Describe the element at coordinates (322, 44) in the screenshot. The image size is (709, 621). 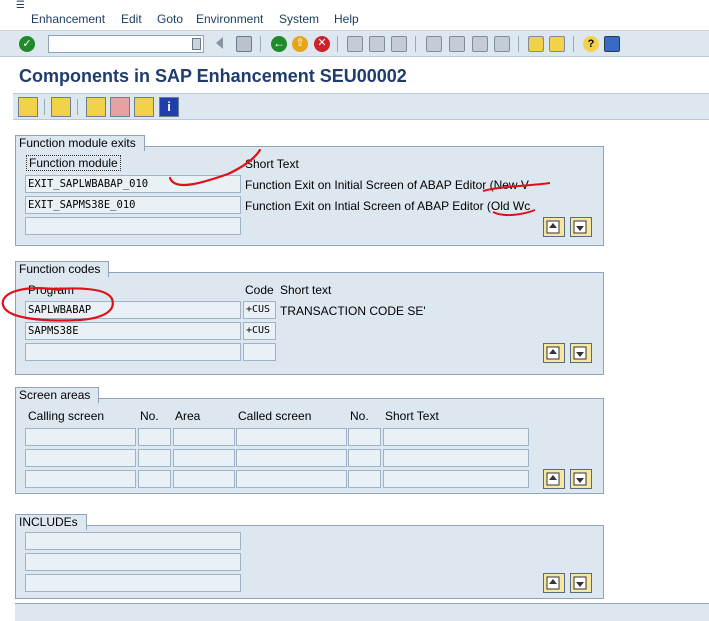
I see `cancel-icon: ✕` at that location.